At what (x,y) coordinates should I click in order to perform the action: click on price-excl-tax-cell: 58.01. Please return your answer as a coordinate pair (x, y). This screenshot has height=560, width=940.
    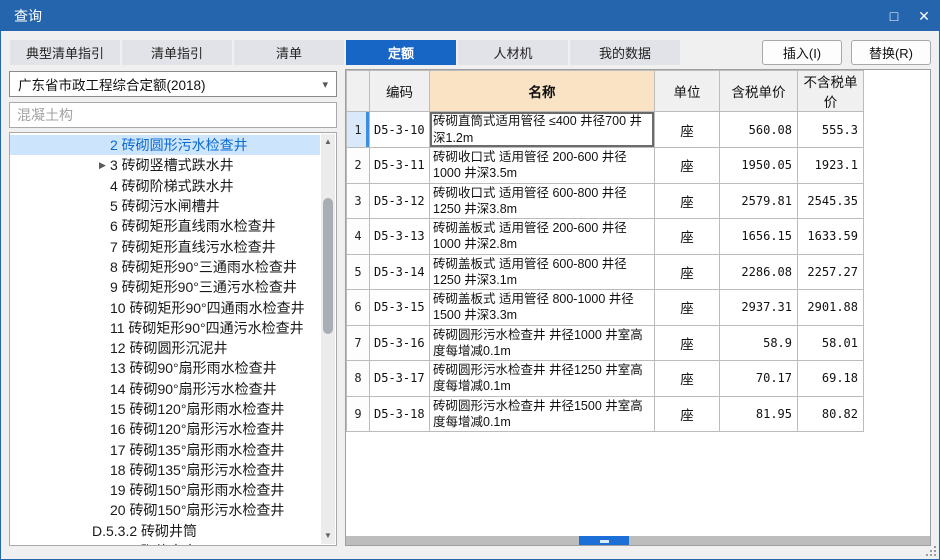
    Looking at the image, I should click on (830, 342).